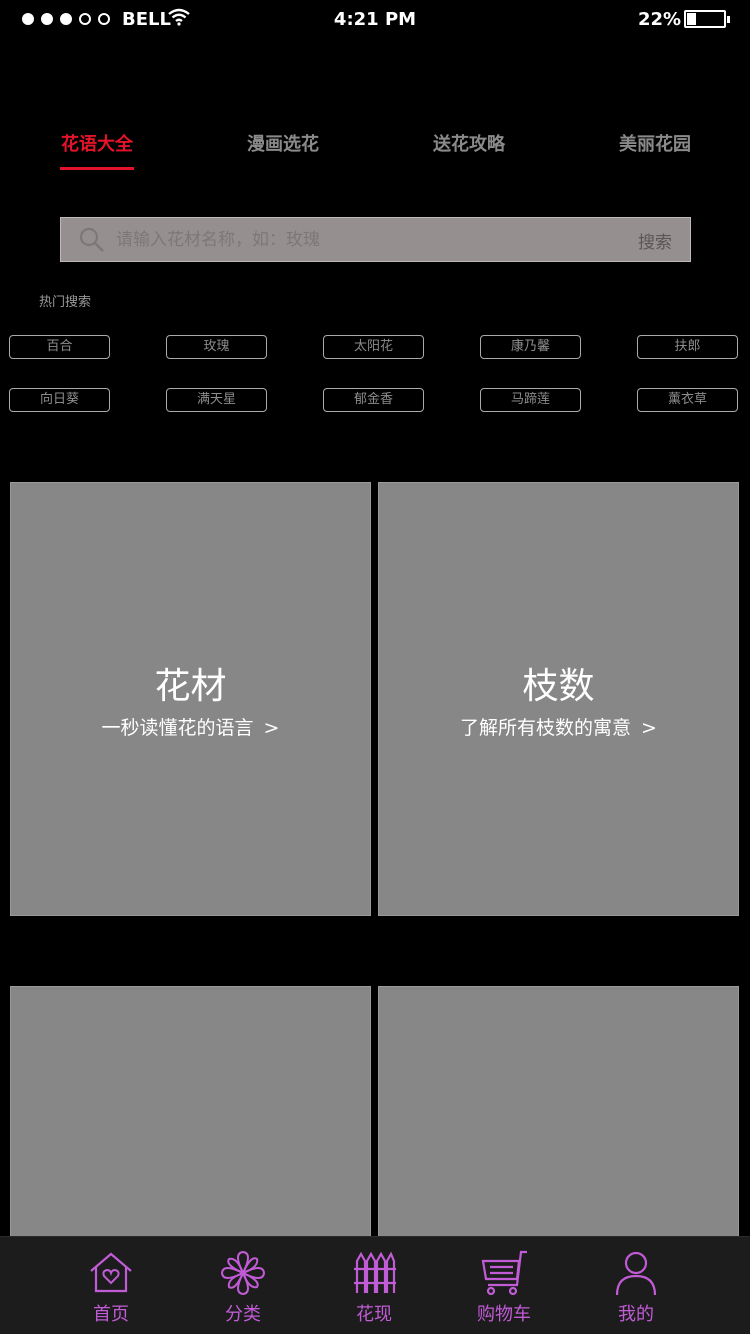  I want to click on nav-label: 首页, so click(111, 1314).